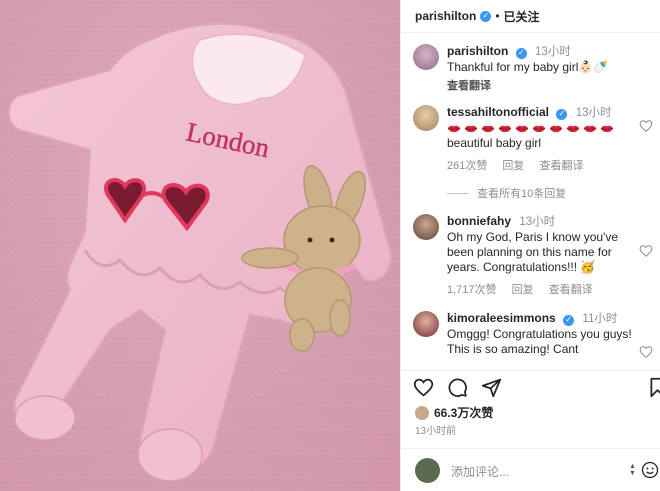 The image size is (660, 491). I want to click on actions-divider, so click(530, 370).